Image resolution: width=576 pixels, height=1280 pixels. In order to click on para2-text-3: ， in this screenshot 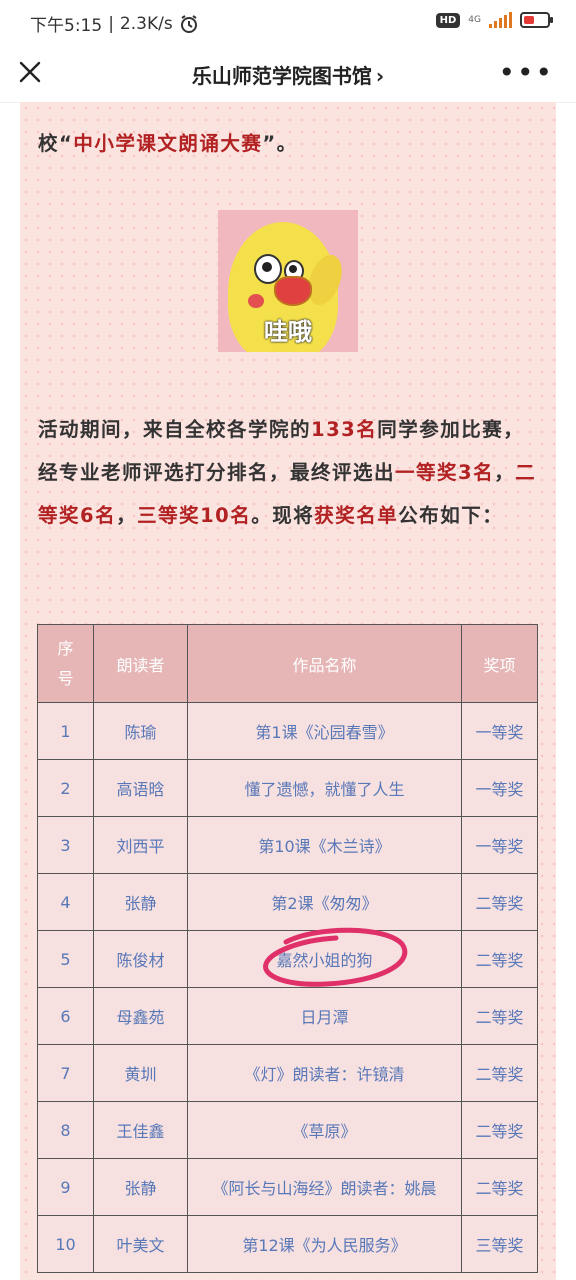, I will do `click(505, 472)`.